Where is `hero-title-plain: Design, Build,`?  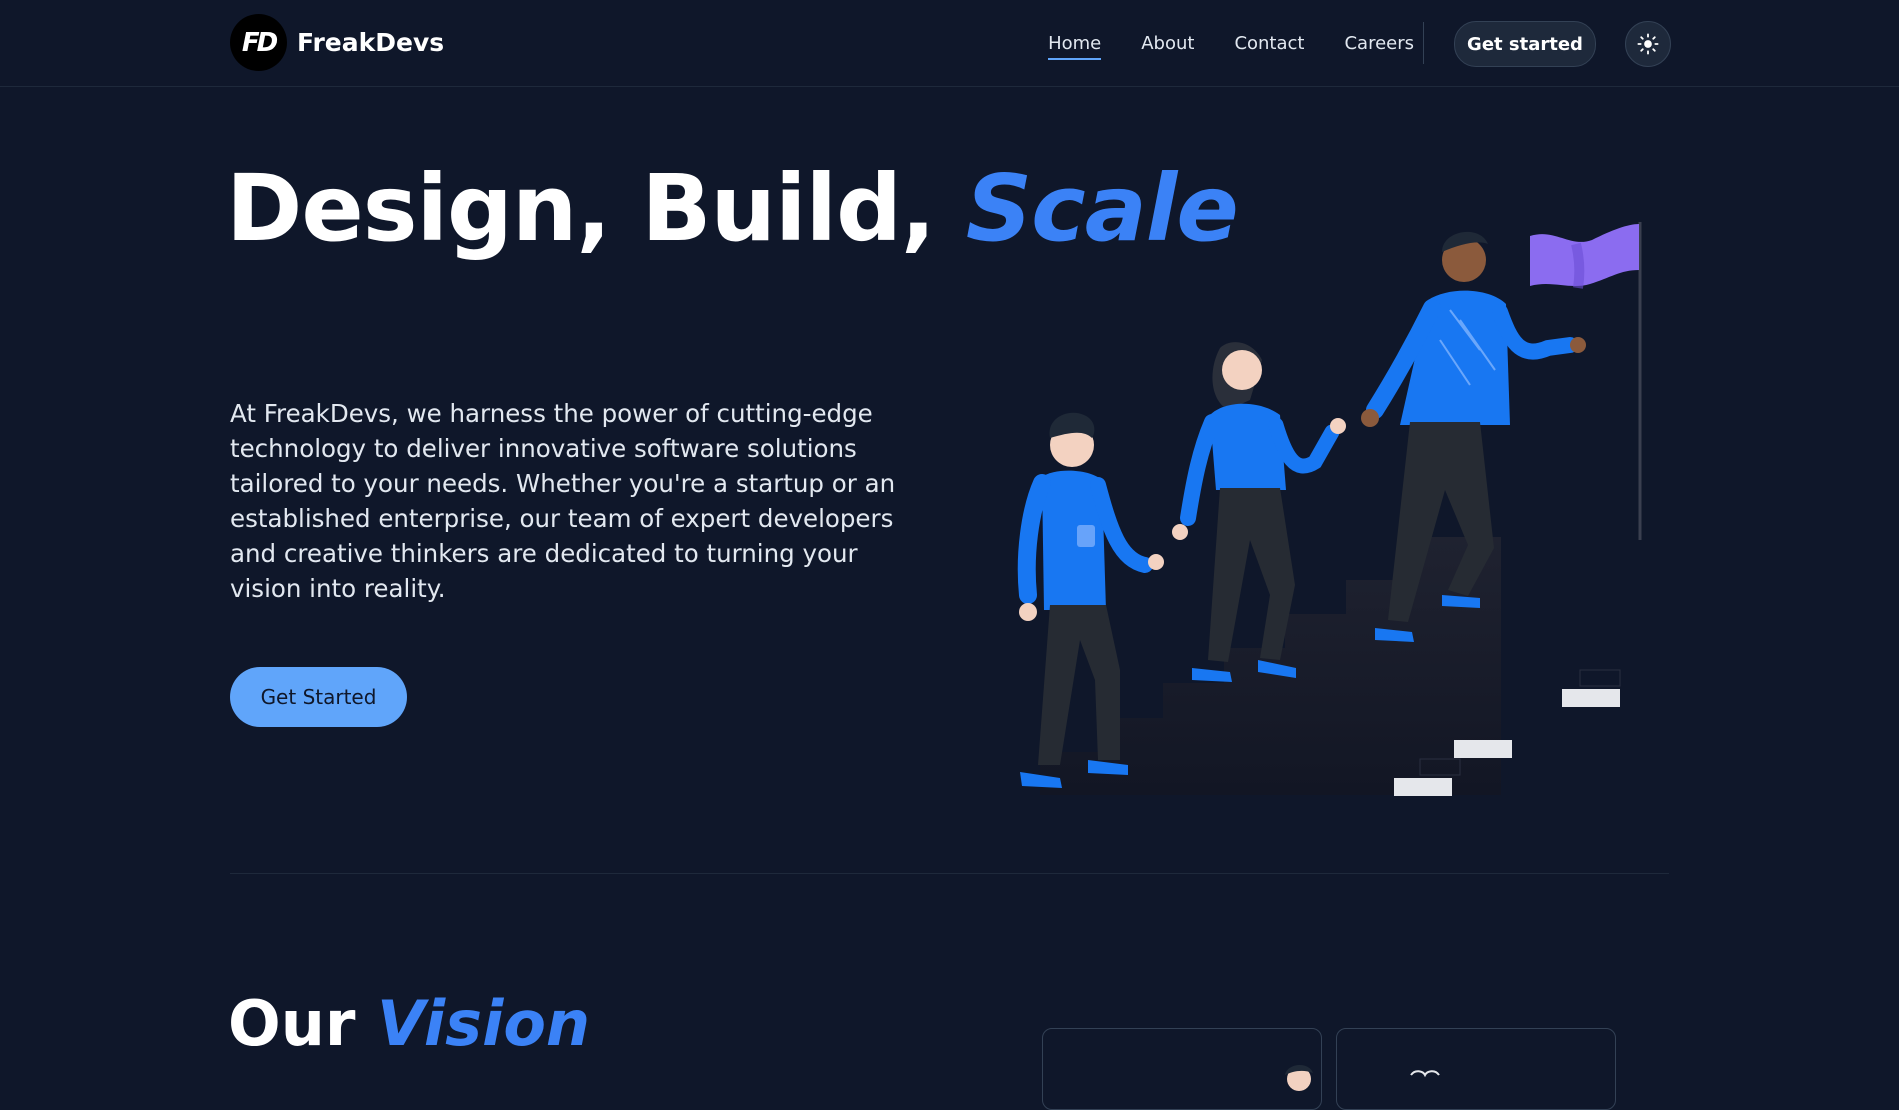
hero-title-plain: Design, Build, is located at coordinates (596, 208).